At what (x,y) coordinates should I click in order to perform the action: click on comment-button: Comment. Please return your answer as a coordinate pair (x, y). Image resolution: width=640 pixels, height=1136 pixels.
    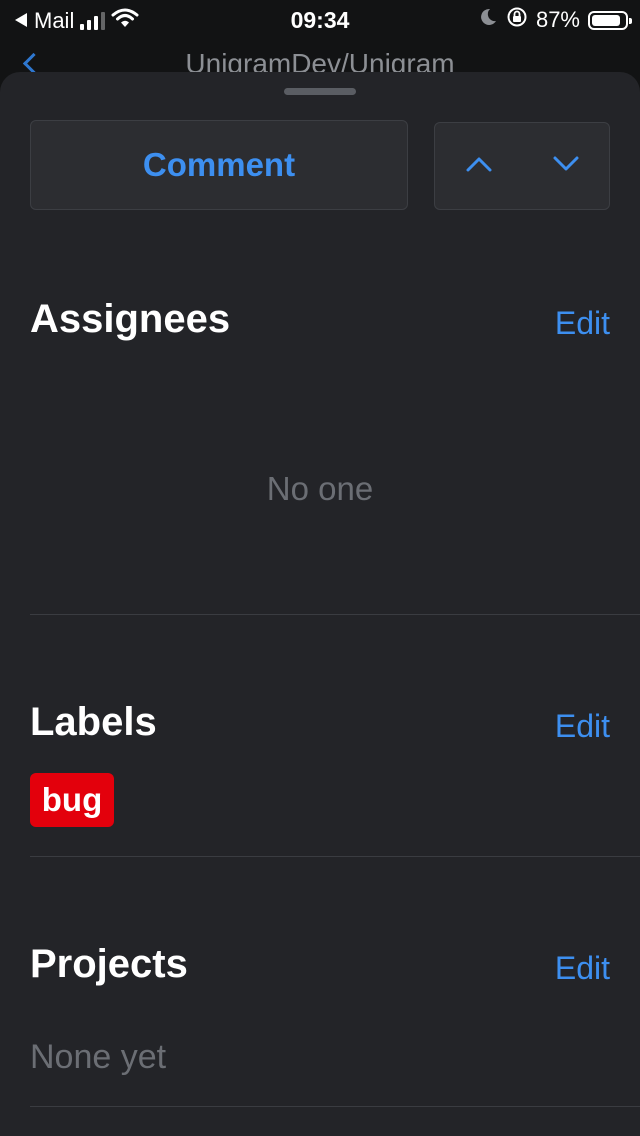
    Looking at the image, I should click on (219, 165).